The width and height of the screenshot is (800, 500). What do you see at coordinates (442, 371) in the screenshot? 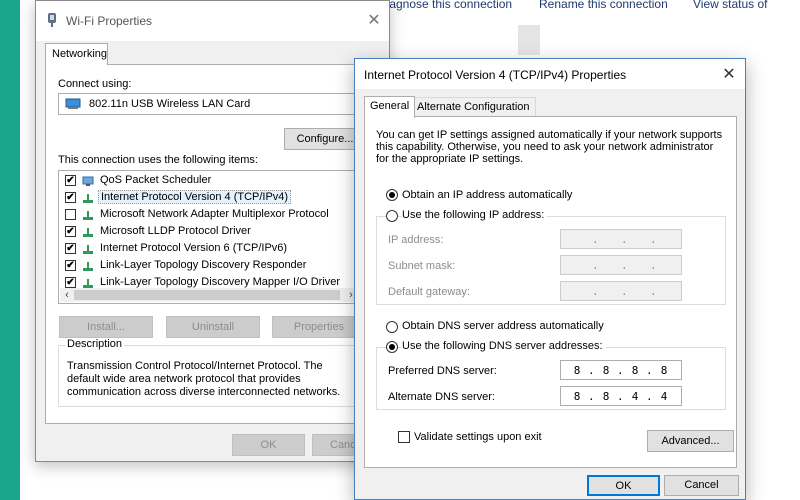
I see `preferred-dns-label: Preferred DNS server:` at bounding box center [442, 371].